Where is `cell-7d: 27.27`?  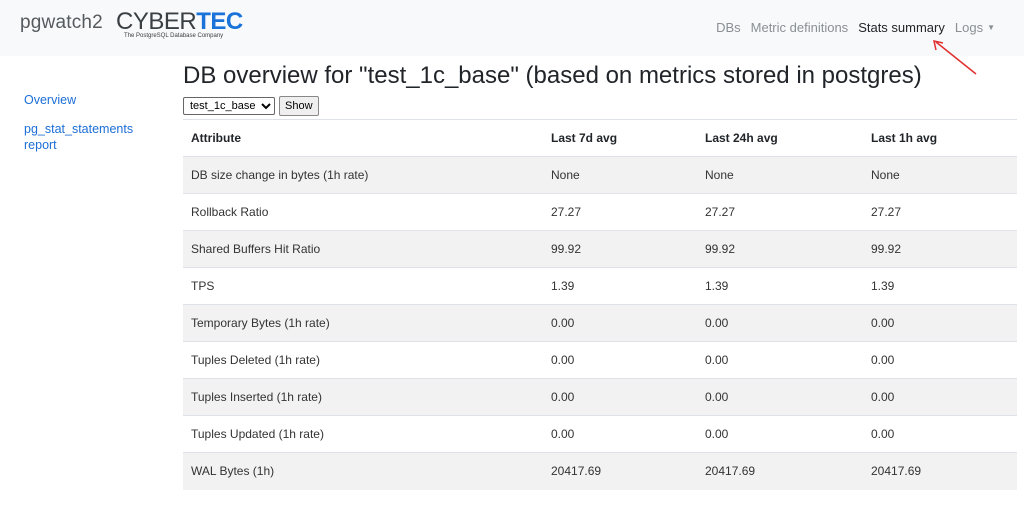 cell-7d: 27.27 is located at coordinates (620, 212).